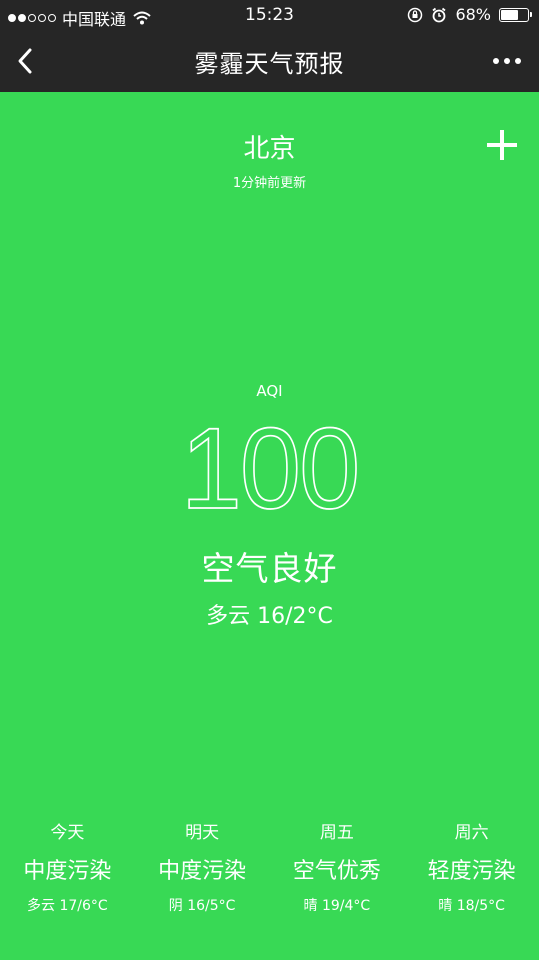 This screenshot has height=960, width=539. What do you see at coordinates (336, 871) in the screenshot?
I see `forecast-quality: 空气优秀` at bounding box center [336, 871].